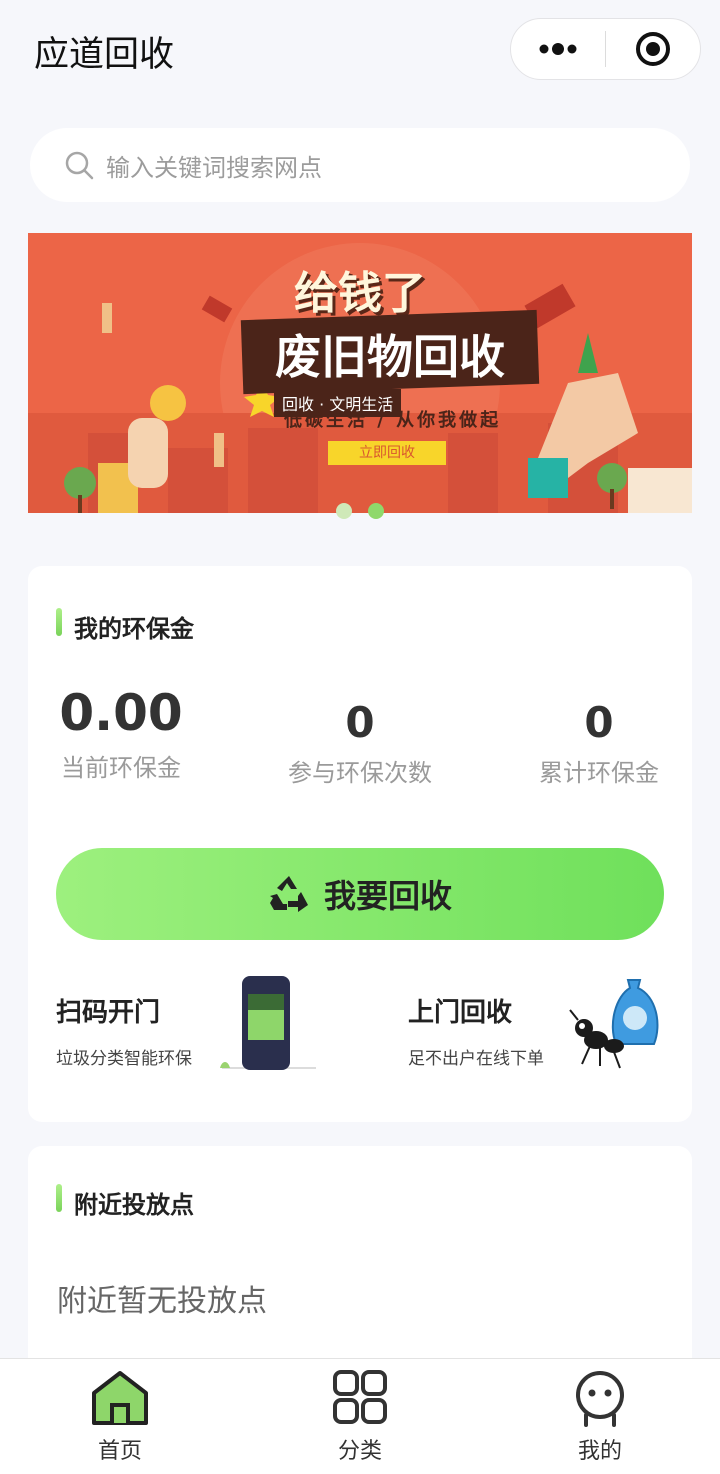  Describe the element at coordinates (121, 713) in the screenshot. I see `stat-value: 0.00` at that location.